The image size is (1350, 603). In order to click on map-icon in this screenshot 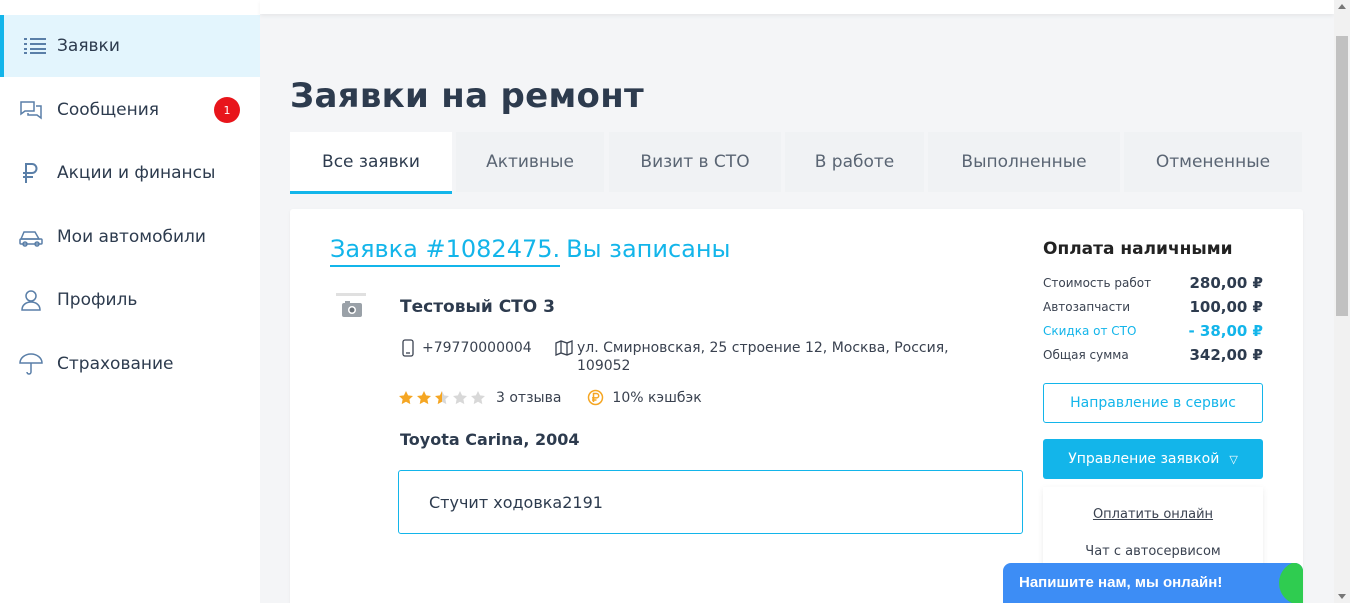, I will do `click(566, 357)`.